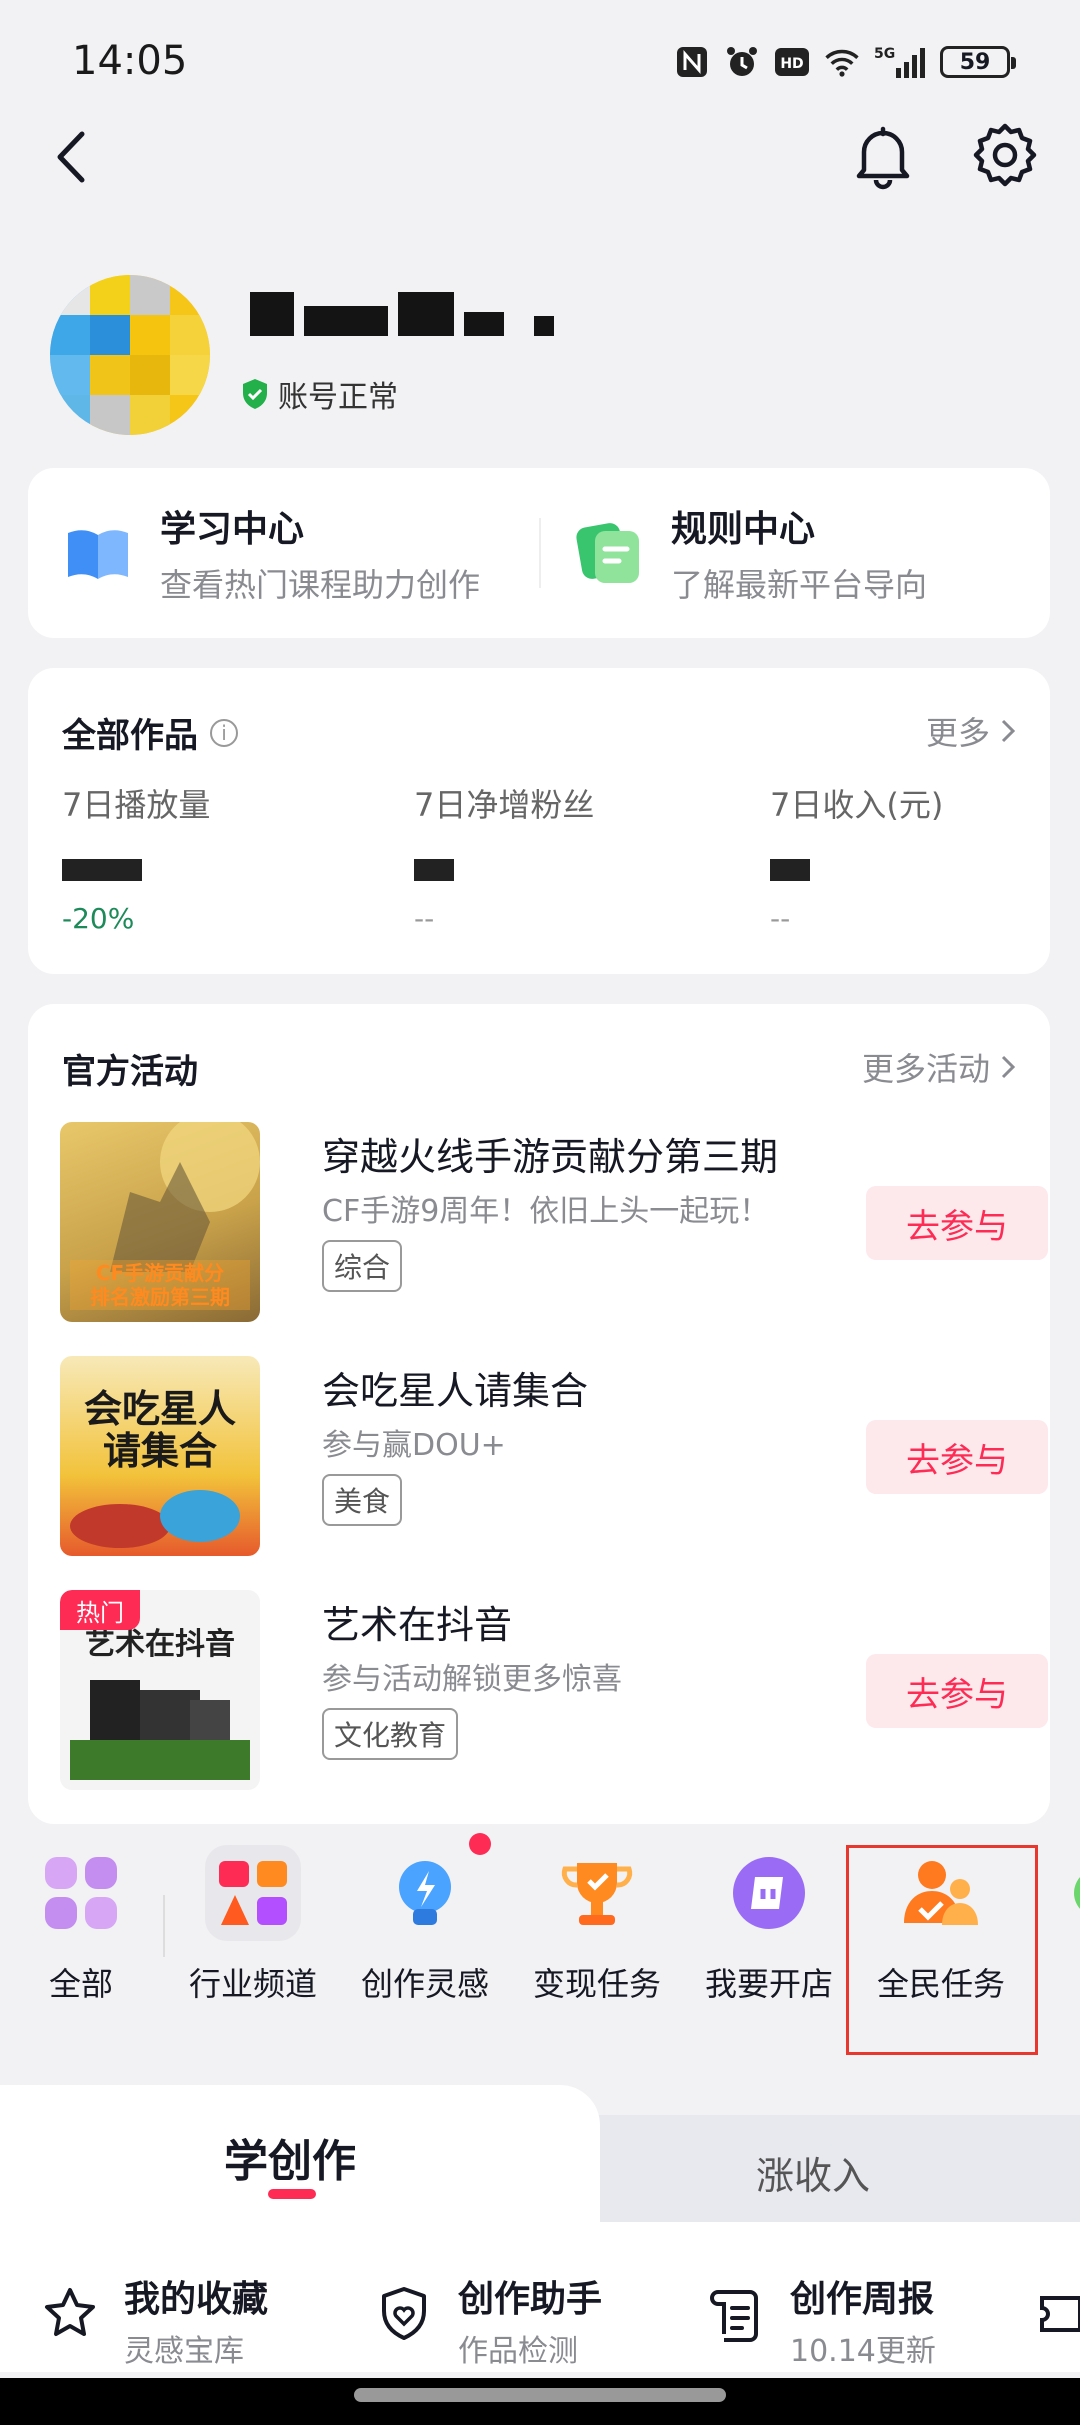 This screenshot has width=1080, height=2425. Describe the element at coordinates (821, 2320) in the screenshot. I see `shortcut-weekly-report: 创作周报 10.14更新` at that location.